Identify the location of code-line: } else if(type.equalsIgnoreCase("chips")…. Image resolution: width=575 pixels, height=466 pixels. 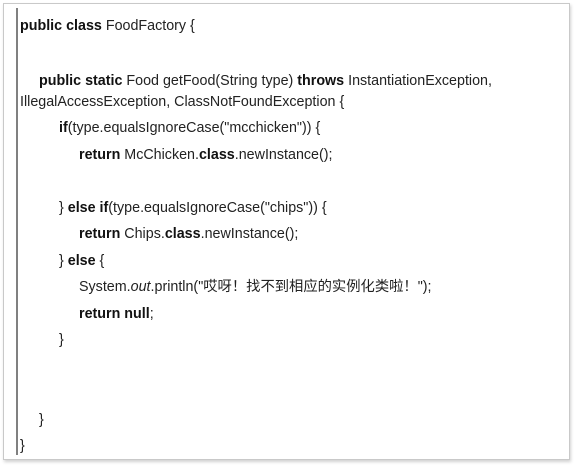
(193, 208).